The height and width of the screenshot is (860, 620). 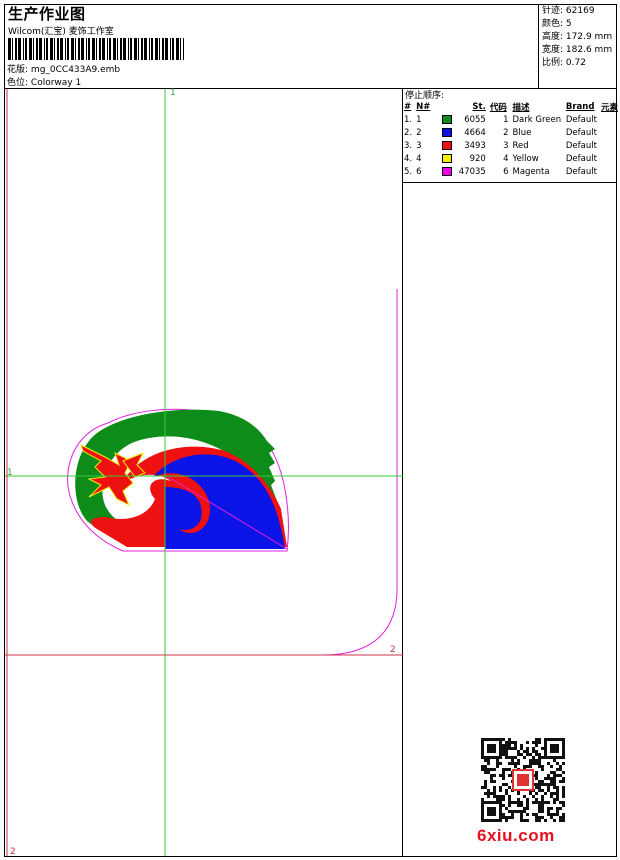 I want to click on row-stitches: 47035, so click(x=472, y=171).